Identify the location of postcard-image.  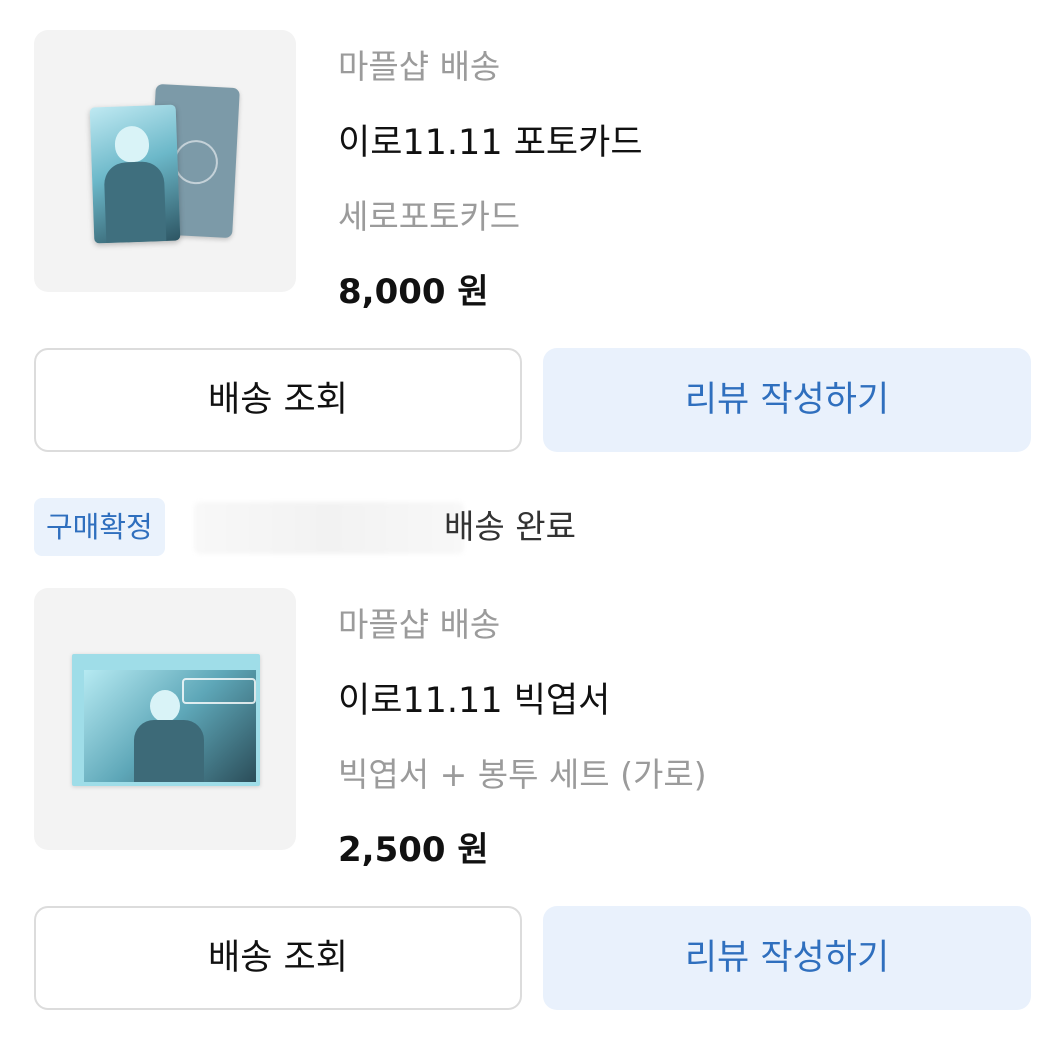
(166, 720).